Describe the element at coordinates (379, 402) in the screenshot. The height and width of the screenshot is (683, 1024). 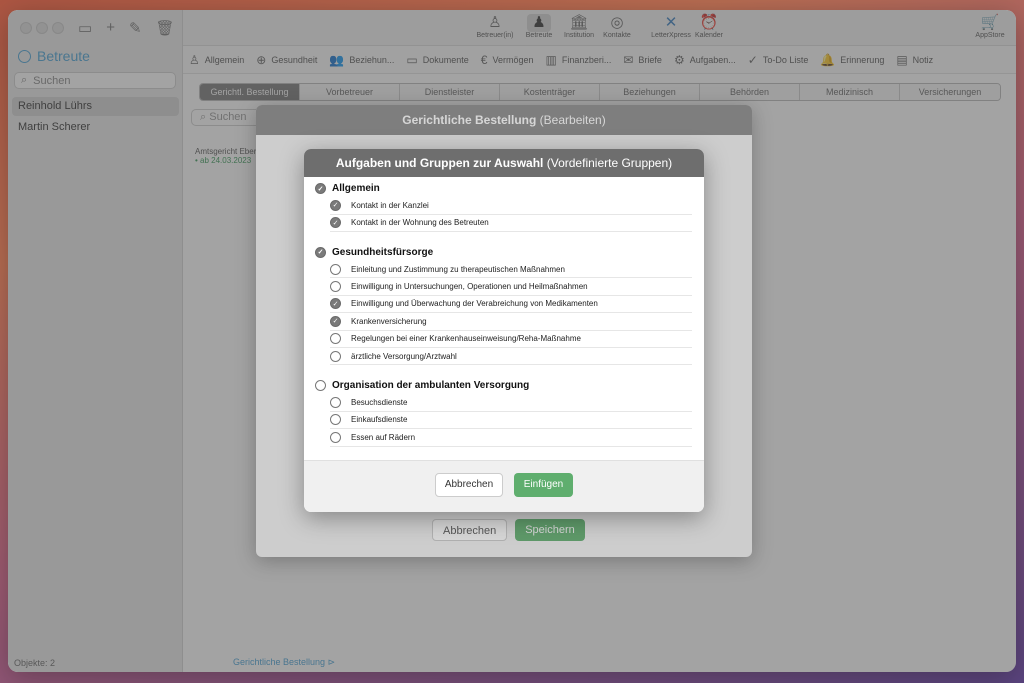
I see `item-label: Besuchsdienste` at that location.